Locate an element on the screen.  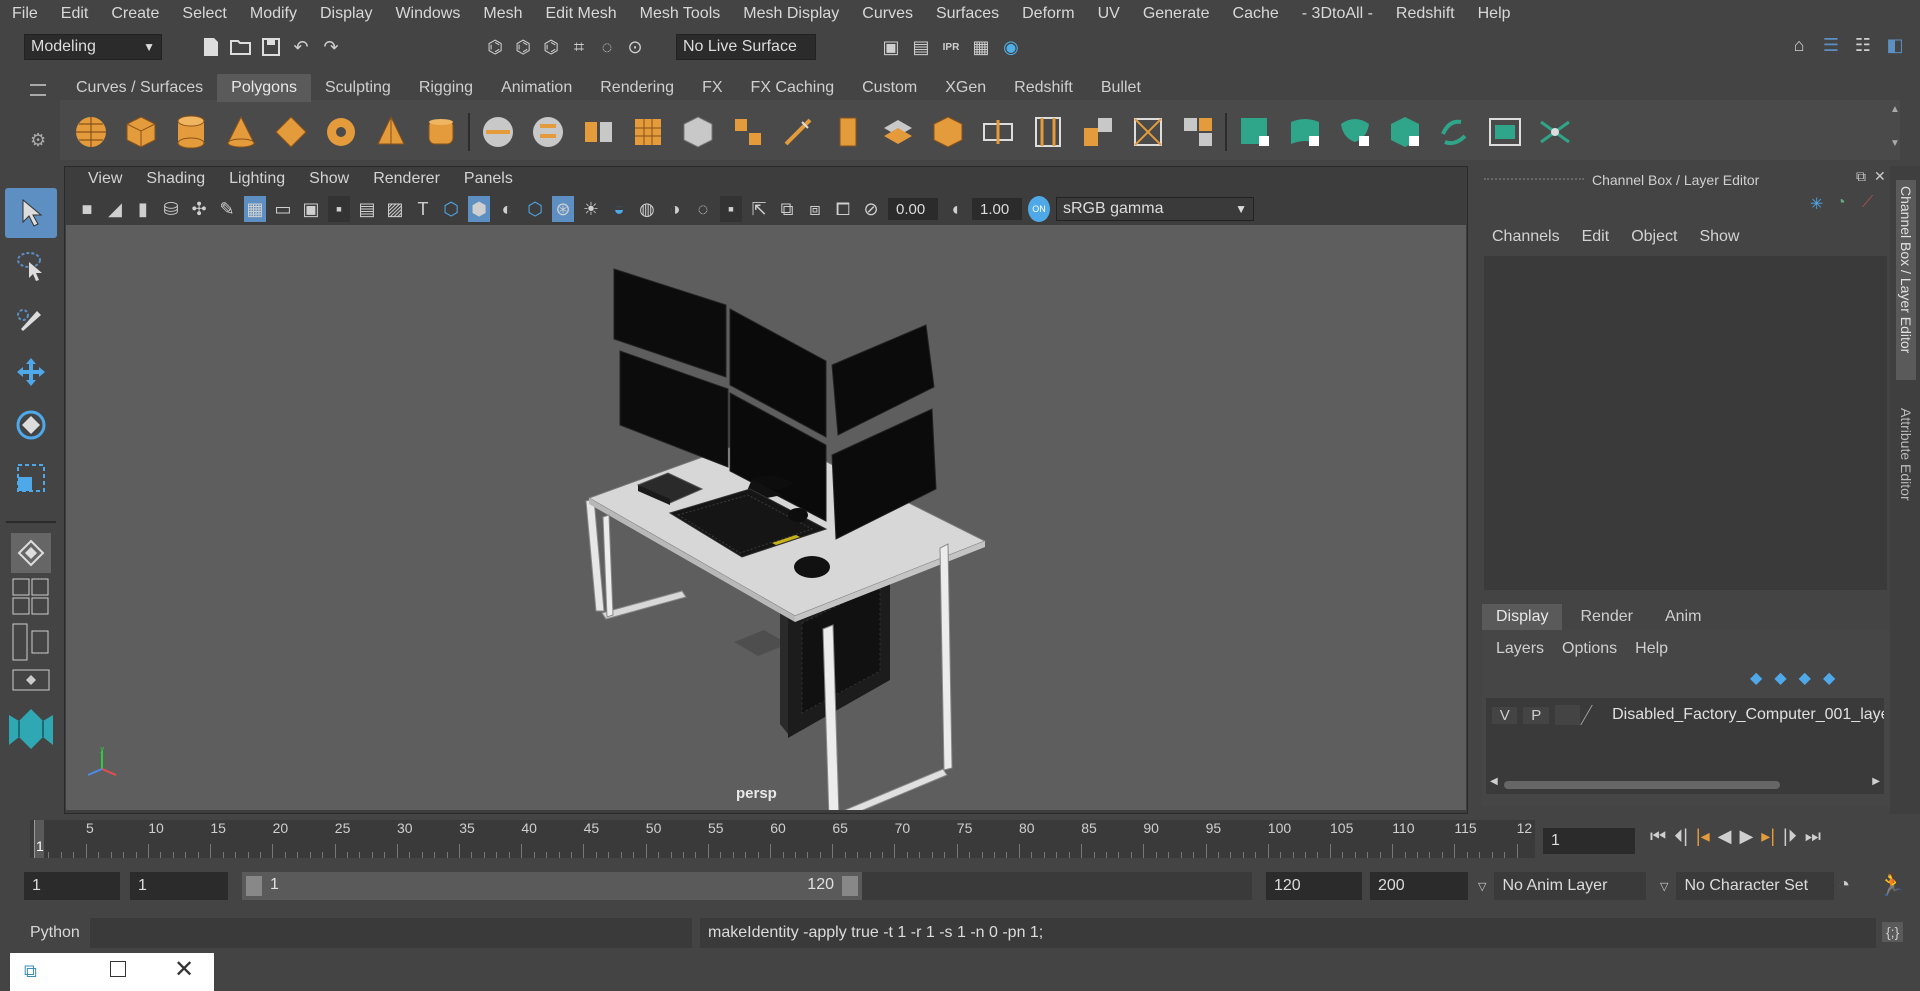
wireframe-icon: ⬡ is located at coordinates (451, 209).